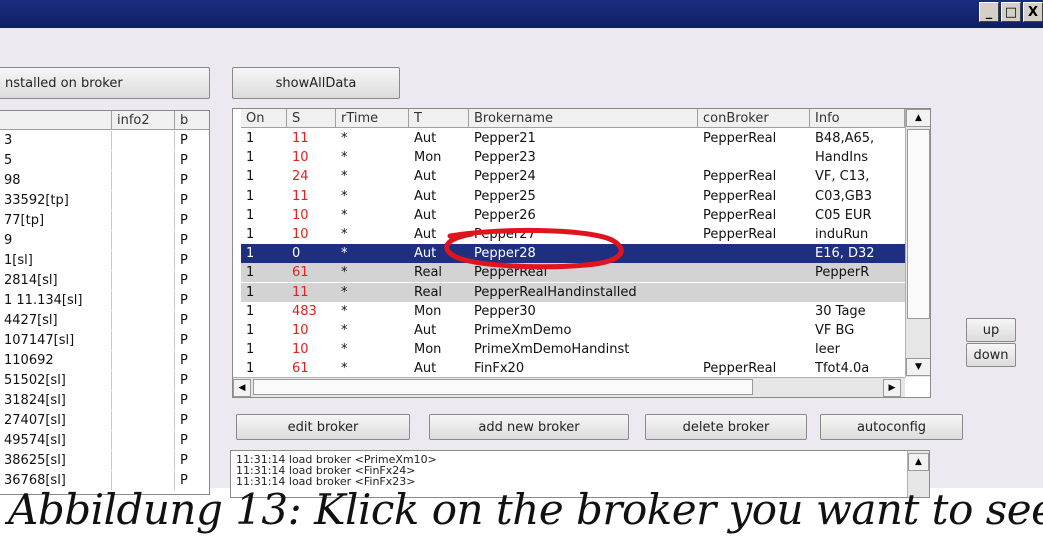 This screenshot has height=537, width=1043. What do you see at coordinates (264, 118) in the screenshot?
I see `header-on: On` at bounding box center [264, 118].